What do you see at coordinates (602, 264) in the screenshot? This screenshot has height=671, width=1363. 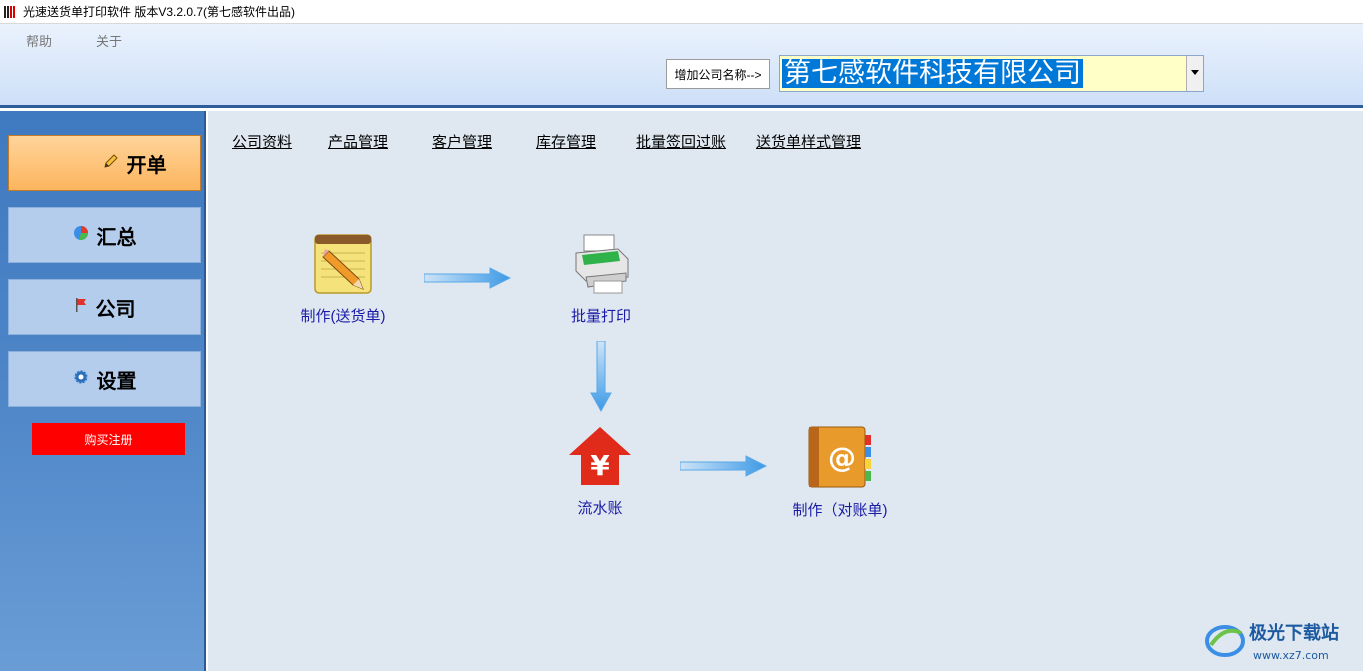 I see `printer-icon` at bounding box center [602, 264].